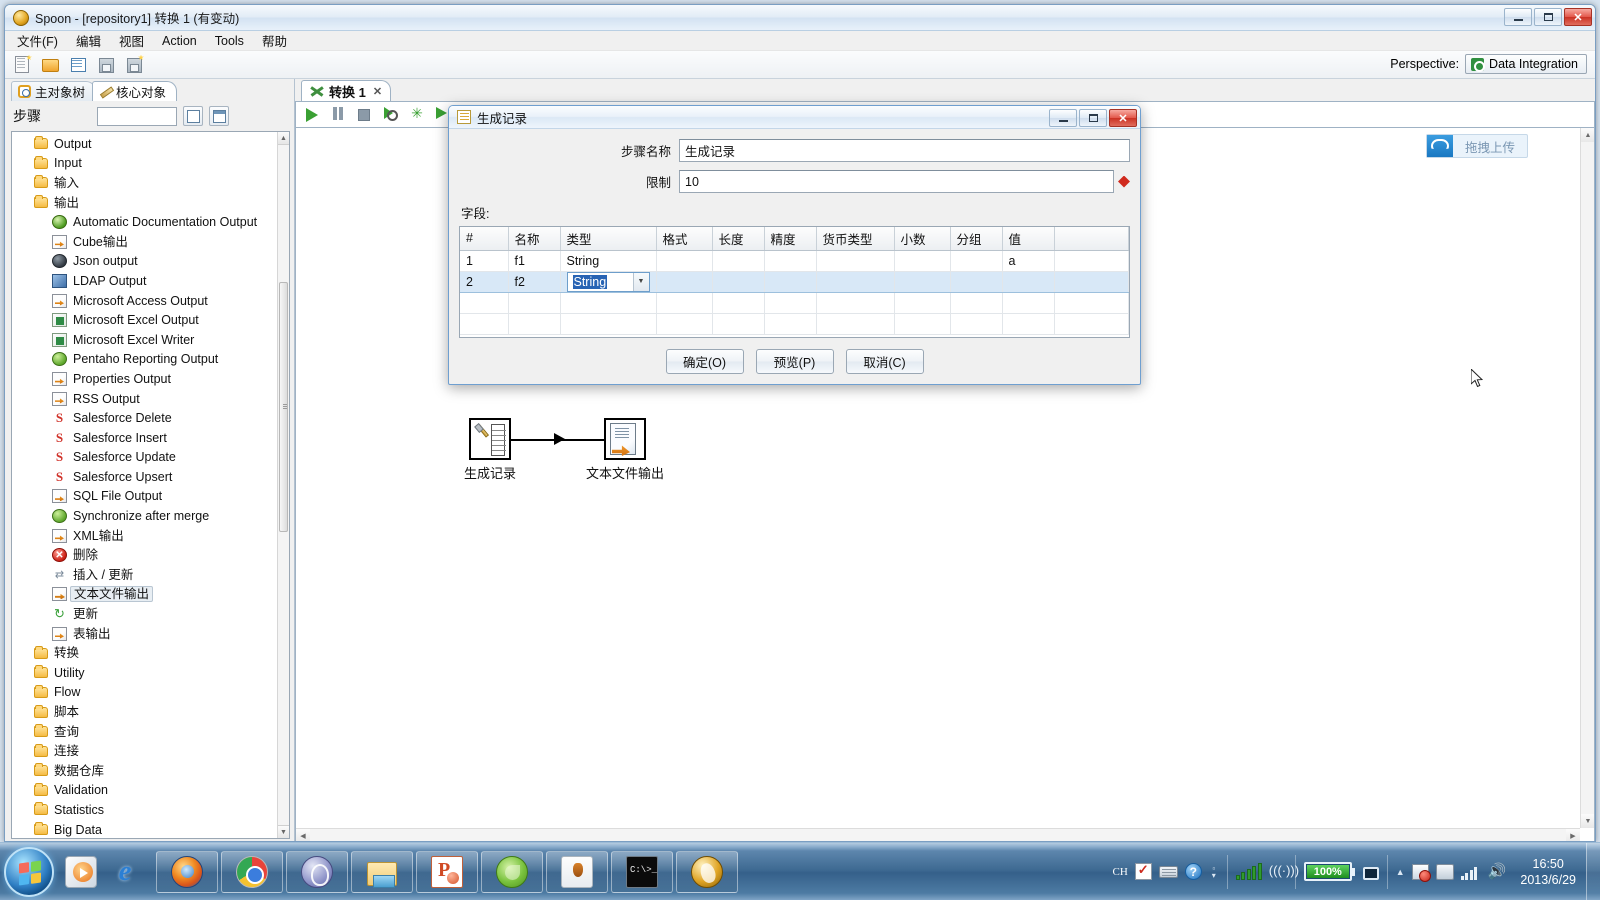 This screenshot has height=900, width=1600. I want to click on grid-row: 2 f2 String ▼, so click(794, 281).